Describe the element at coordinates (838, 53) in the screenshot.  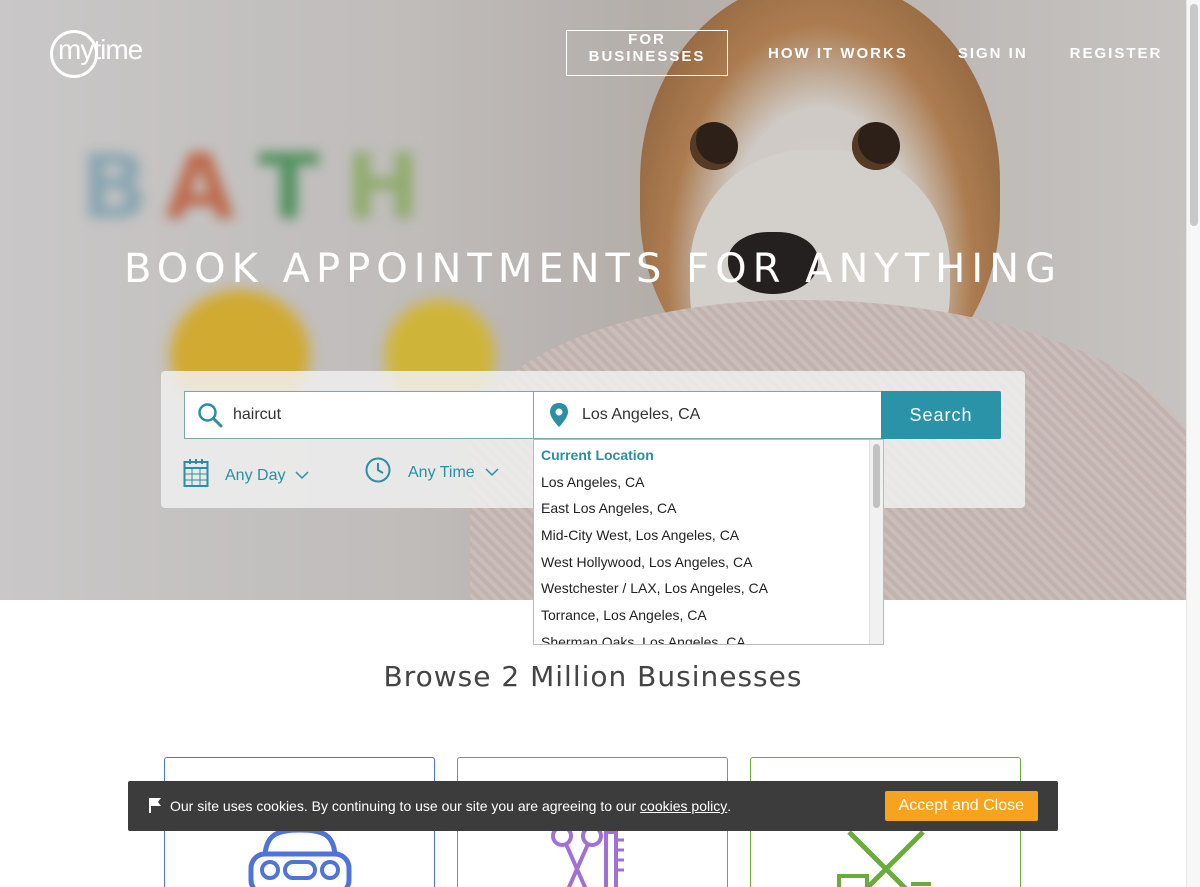
I see `how-it-works-link: HOW IT WORKS` at that location.